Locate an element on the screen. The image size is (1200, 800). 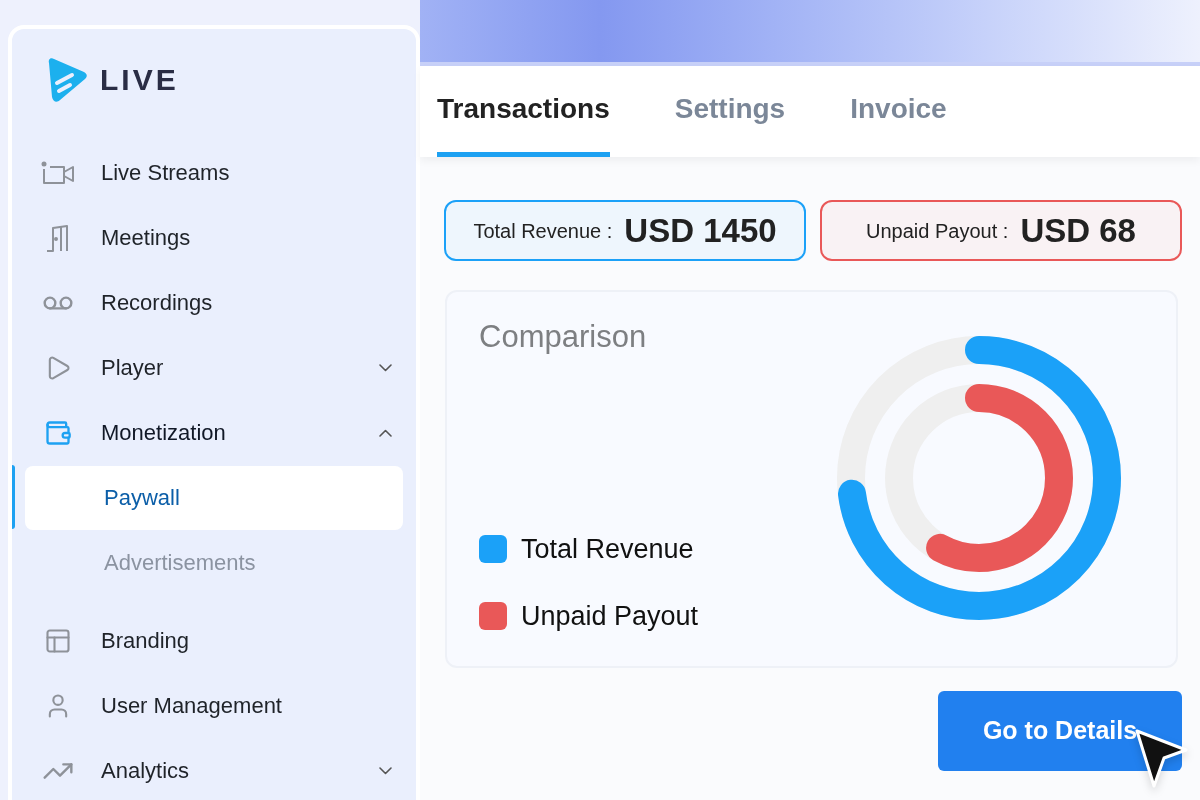
tab: Settings is located at coordinates (730, 111).